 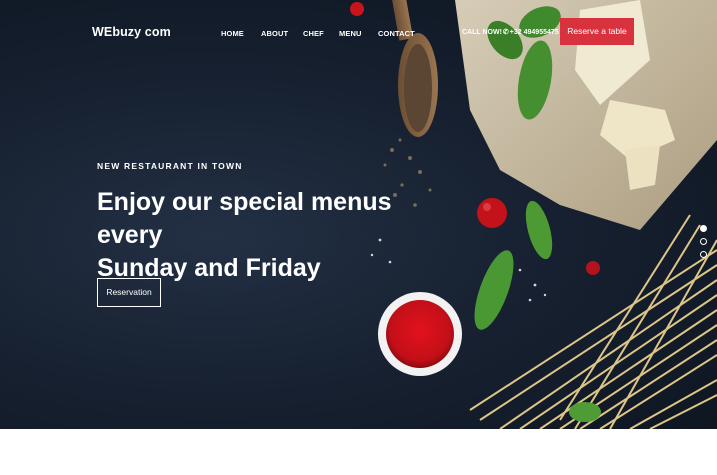 I want to click on site-logo: WEbuzy com, so click(x=131, y=32).